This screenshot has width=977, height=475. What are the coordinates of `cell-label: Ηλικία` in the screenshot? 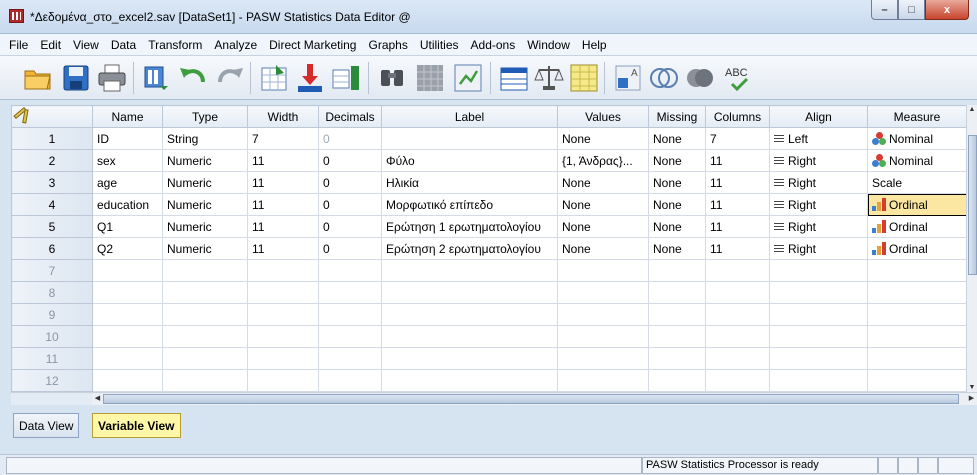 It's located at (469, 182).